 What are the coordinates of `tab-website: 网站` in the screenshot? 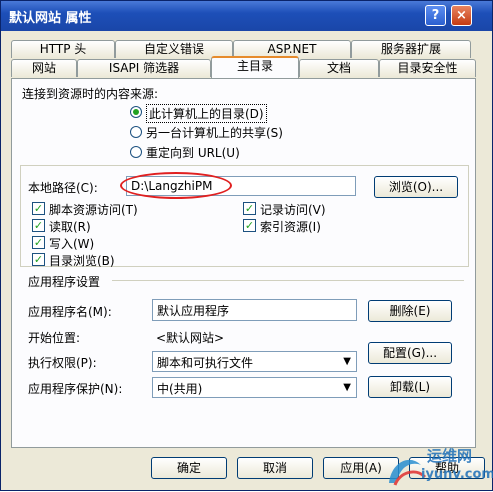 It's located at (44, 68).